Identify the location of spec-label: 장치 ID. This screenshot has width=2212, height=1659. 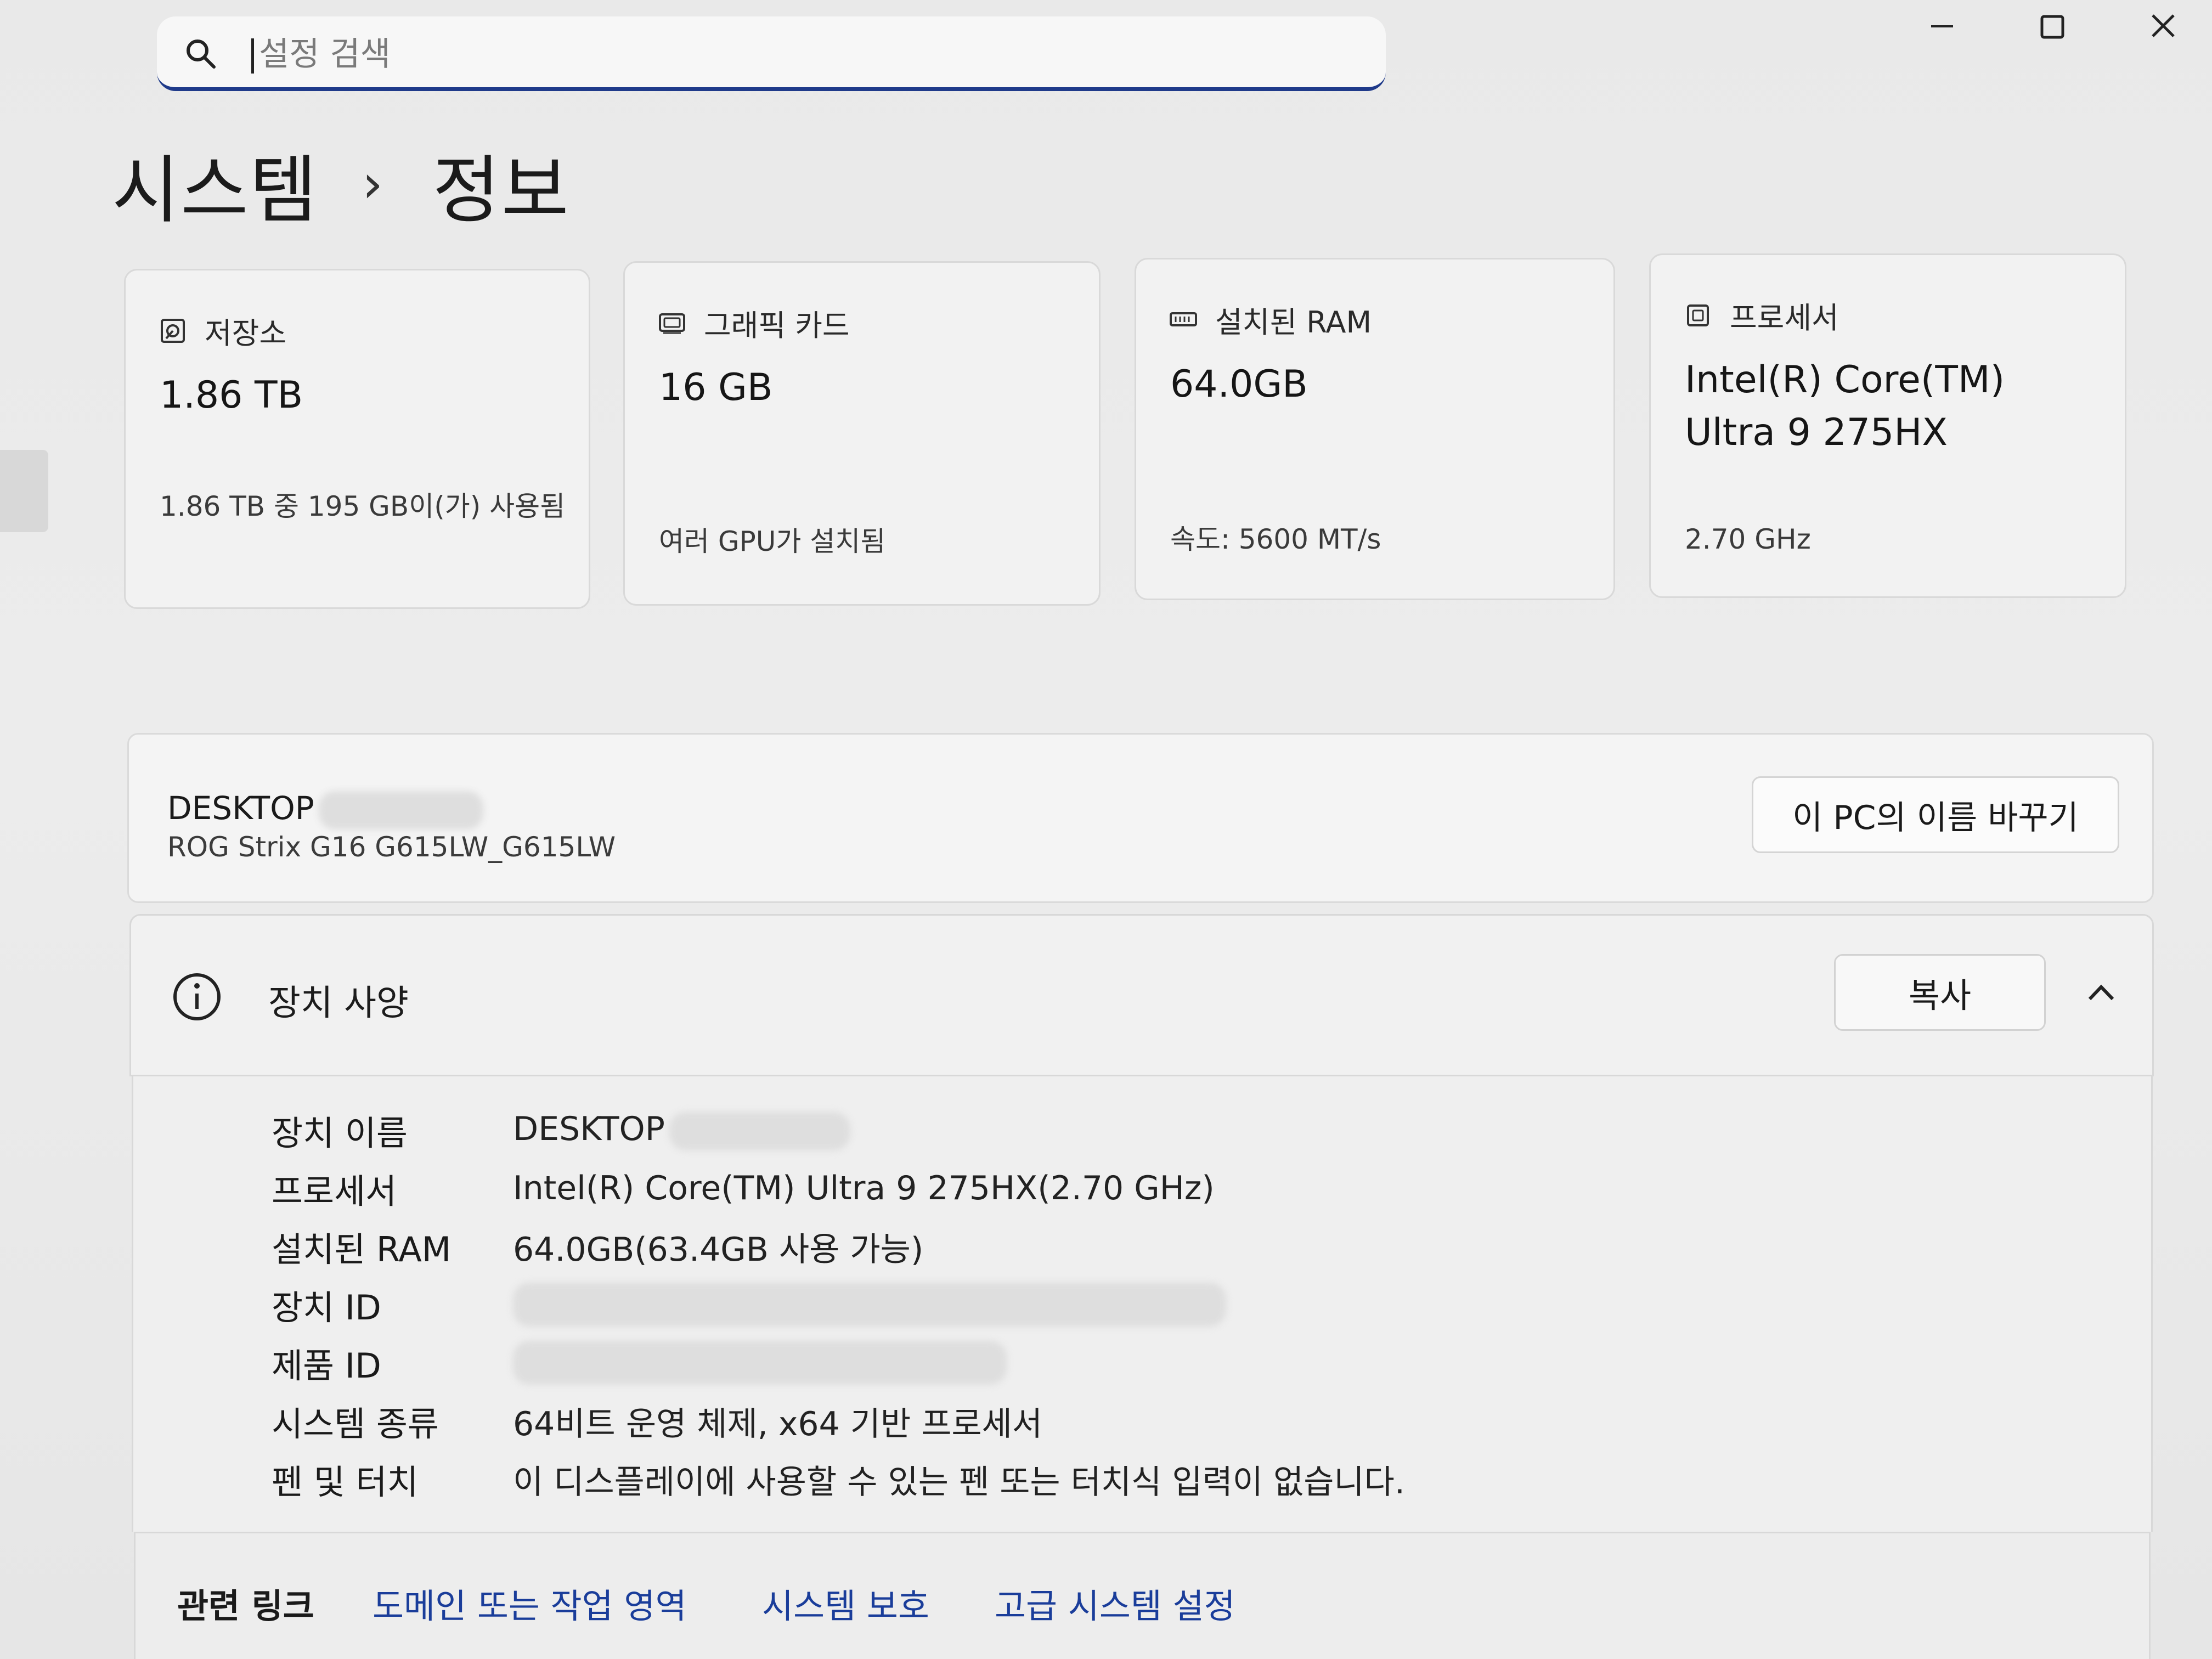
(326, 1308).